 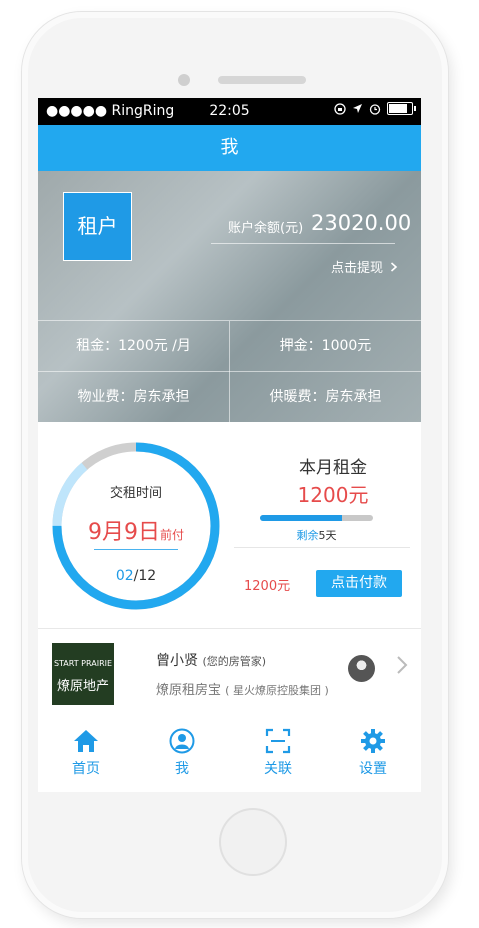 I want to click on tab-me: 我, so click(x=182, y=753).